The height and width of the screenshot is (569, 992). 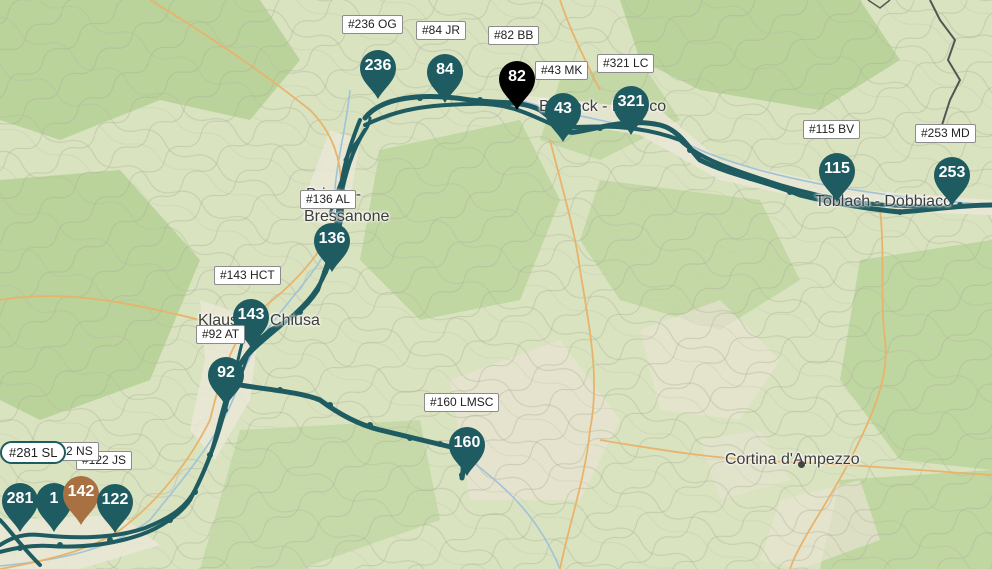 I want to click on marker-number: 84, so click(x=445, y=69).